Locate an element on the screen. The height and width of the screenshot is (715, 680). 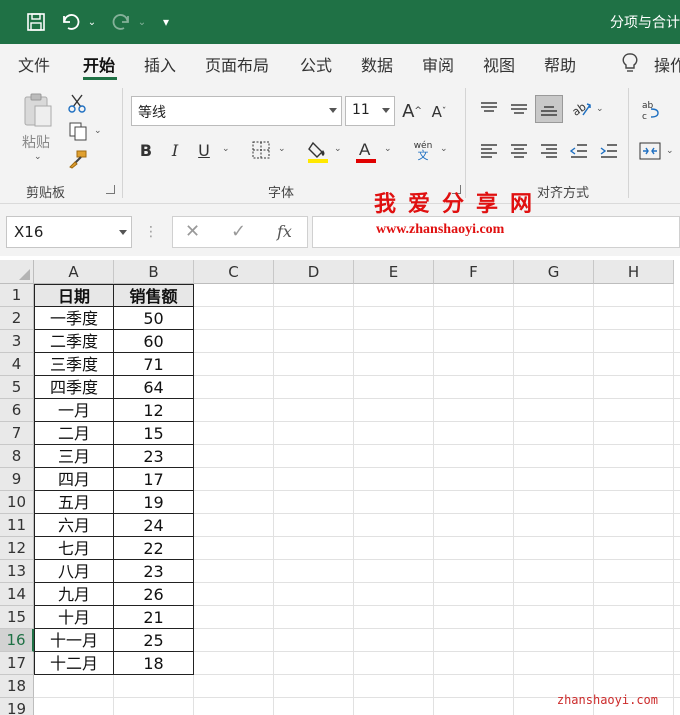
row-header-7: 7 is located at coordinates (17, 433).